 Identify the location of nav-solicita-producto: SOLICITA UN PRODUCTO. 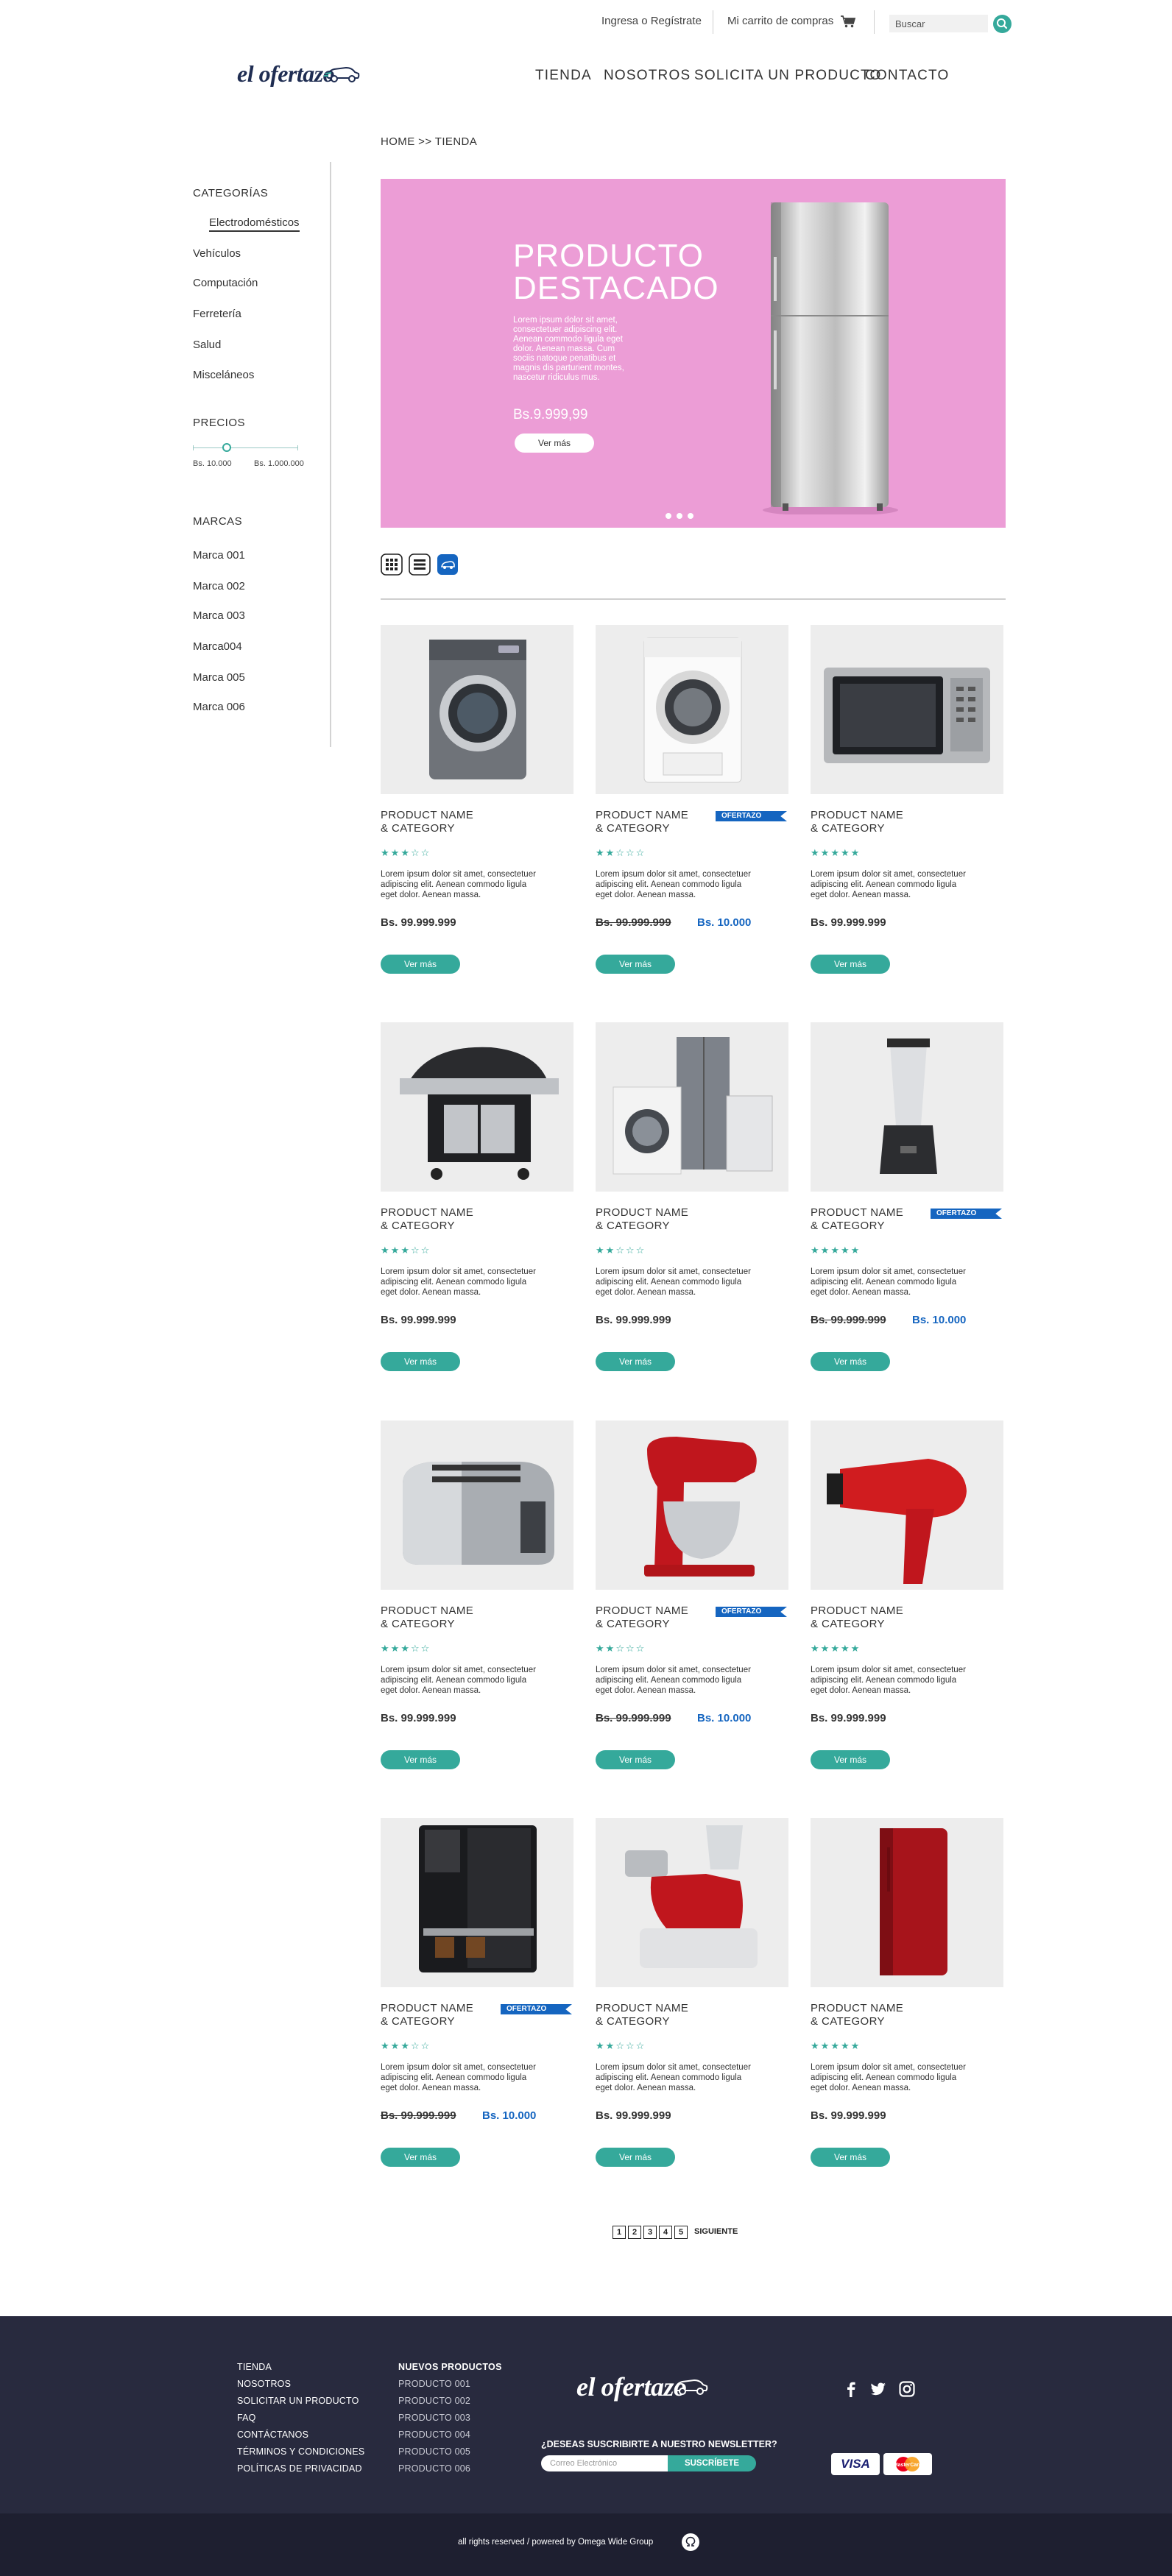
(788, 76).